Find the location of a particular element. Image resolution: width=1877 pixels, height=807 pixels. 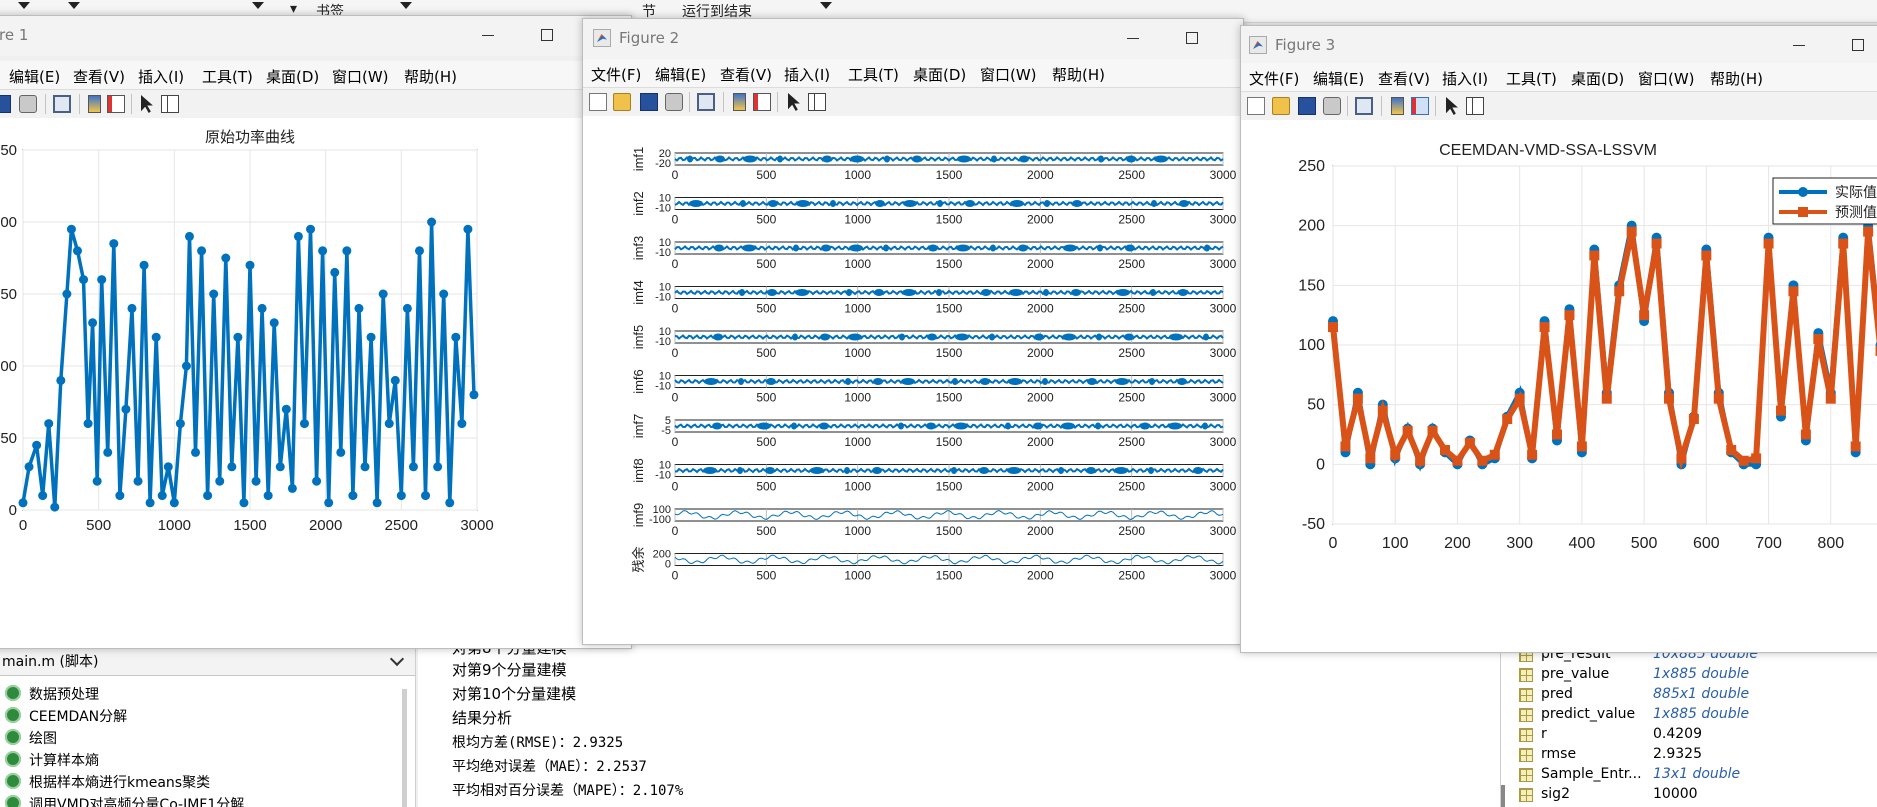

figure-2-titlebar: Figure 2 is located at coordinates (913, 39).